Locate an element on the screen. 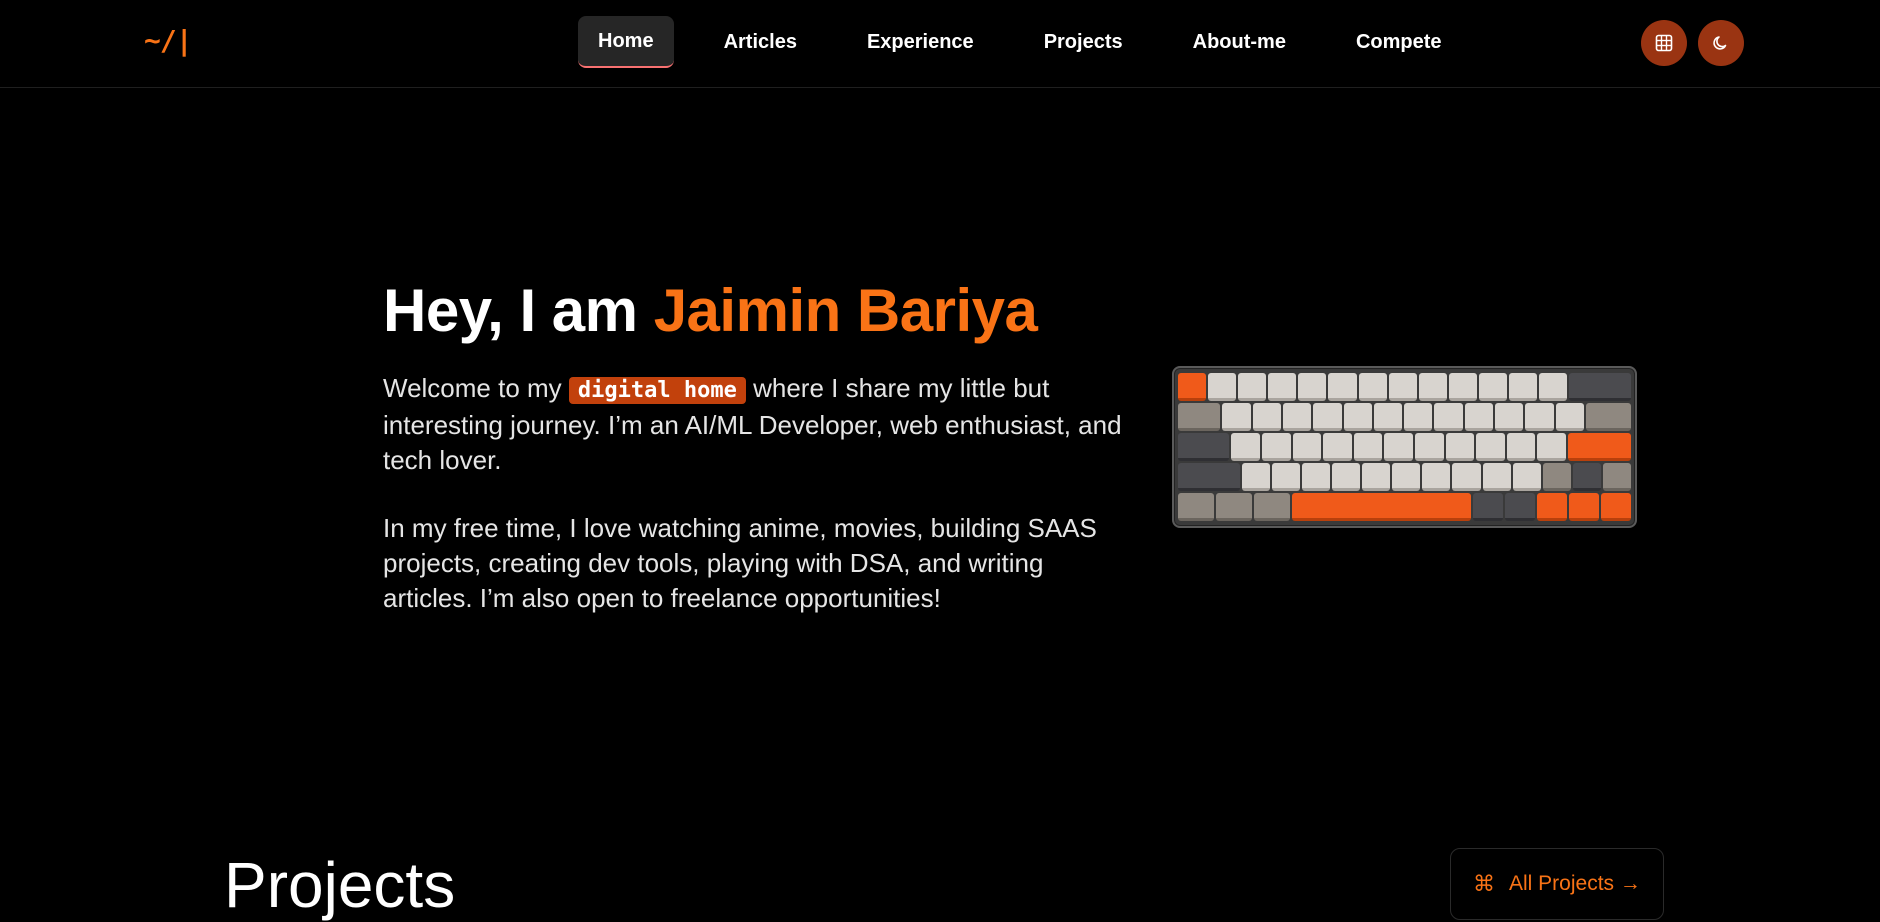 The width and height of the screenshot is (1880, 922). all-projects-button: ⌘ All Projects → is located at coordinates (1557, 884).